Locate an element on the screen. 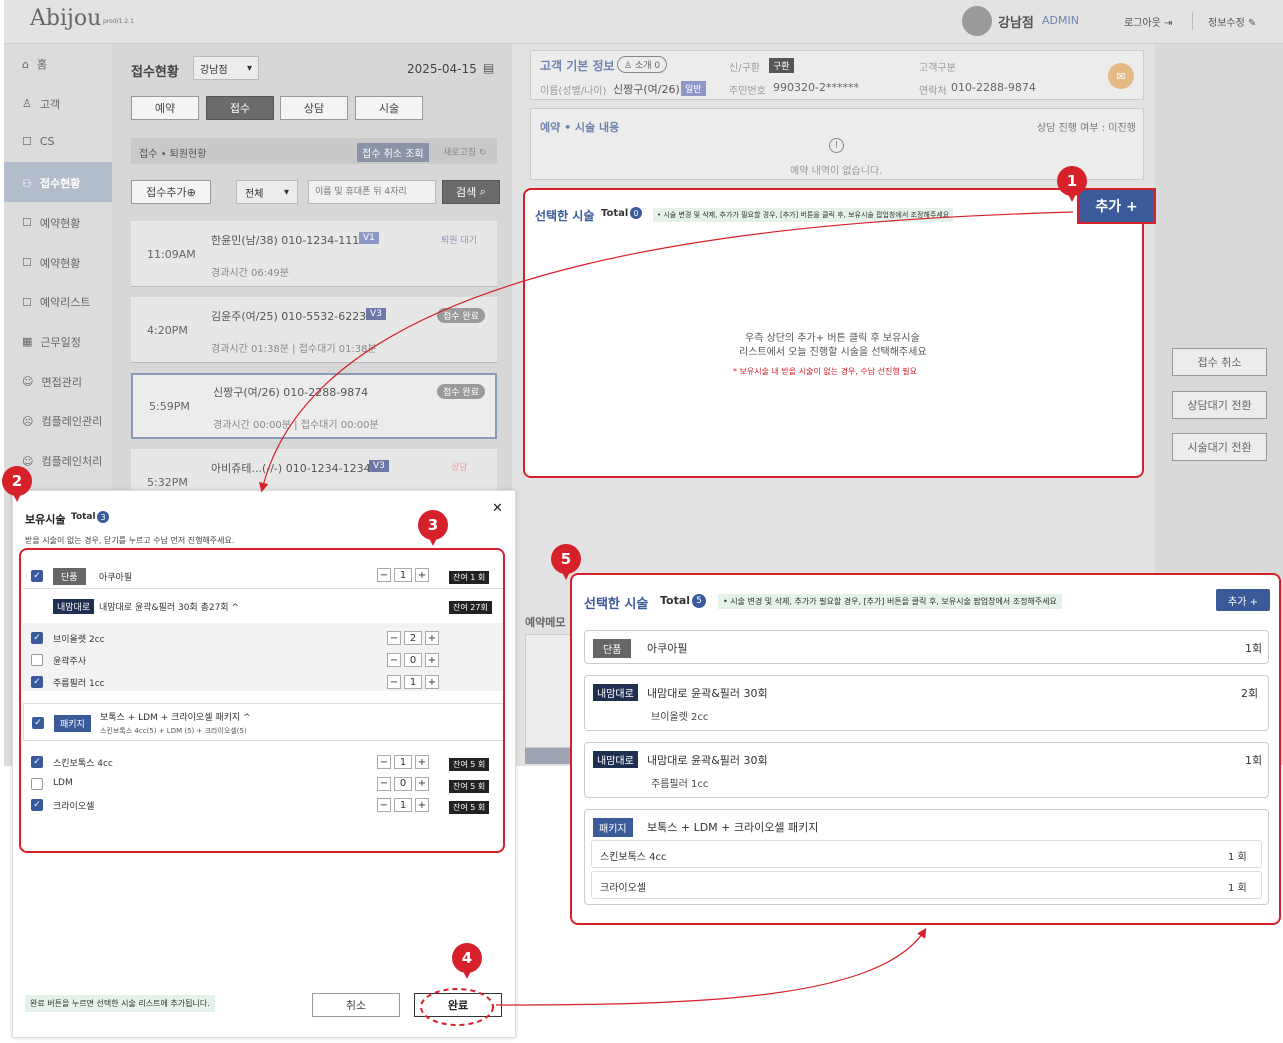 Image resolution: width=1283 pixels, height=1043 pixels. step-marker-3: 3 is located at coordinates (433, 528).